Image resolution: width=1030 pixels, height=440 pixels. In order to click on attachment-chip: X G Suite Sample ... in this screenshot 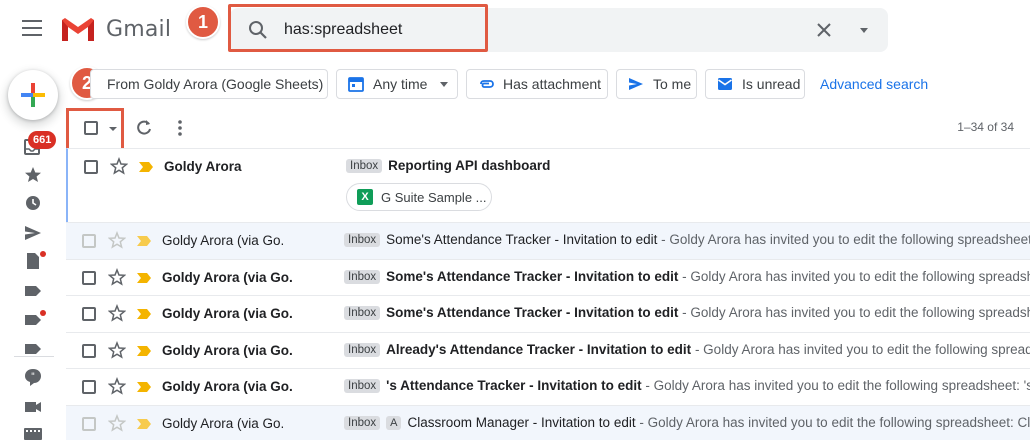, I will do `click(419, 197)`.